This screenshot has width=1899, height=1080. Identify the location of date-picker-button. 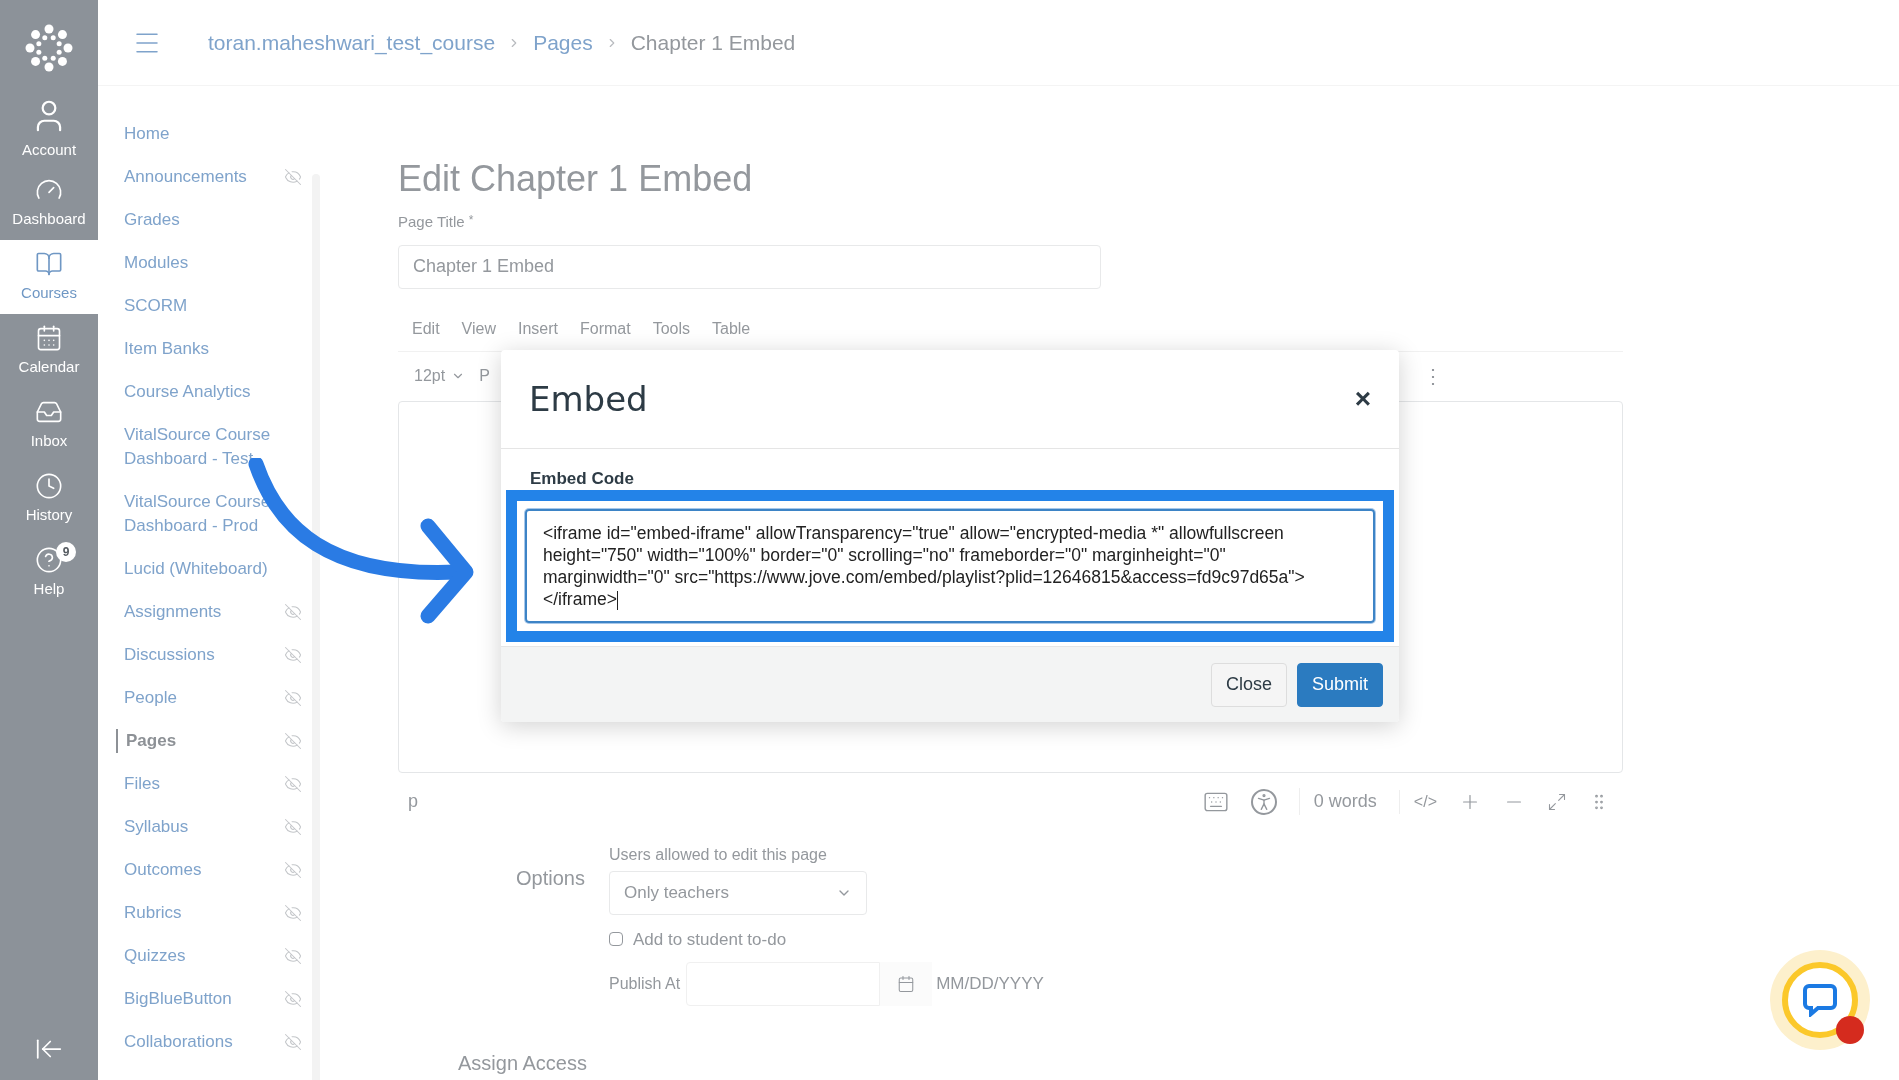
(906, 984).